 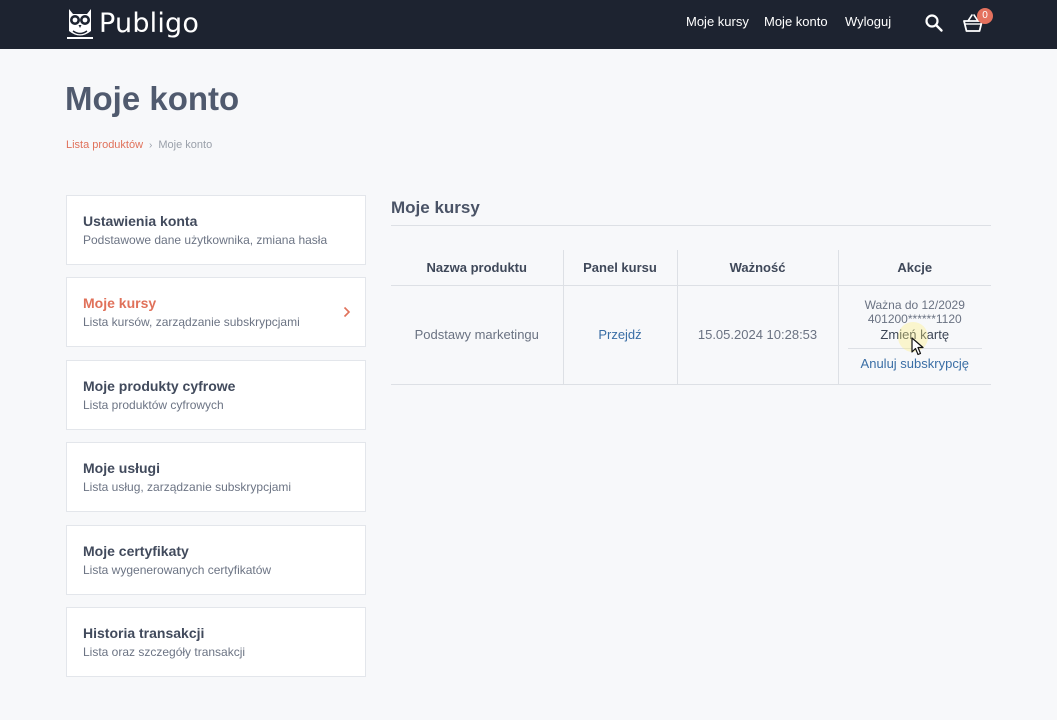 What do you see at coordinates (917, 346) in the screenshot?
I see `mouse-pointer-icon` at bounding box center [917, 346].